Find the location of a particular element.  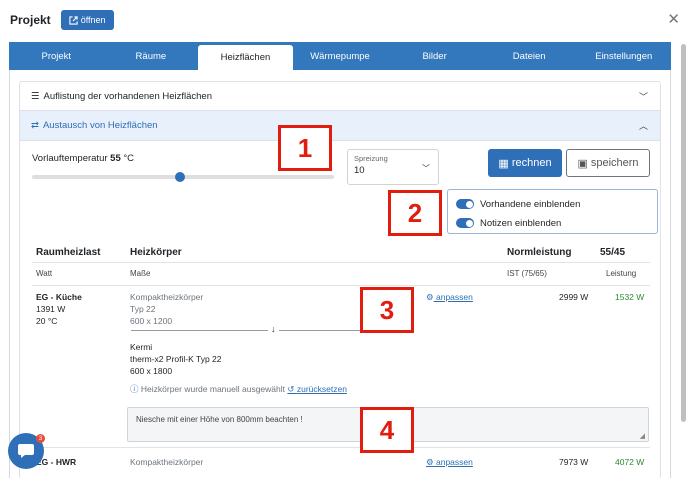

row-temp: 20 °C is located at coordinates (47, 321).